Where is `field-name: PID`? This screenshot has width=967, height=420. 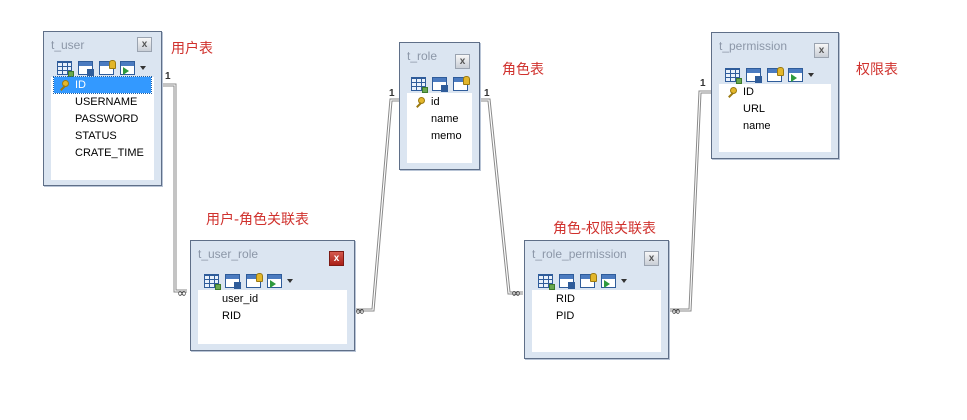 field-name: PID is located at coordinates (565, 316).